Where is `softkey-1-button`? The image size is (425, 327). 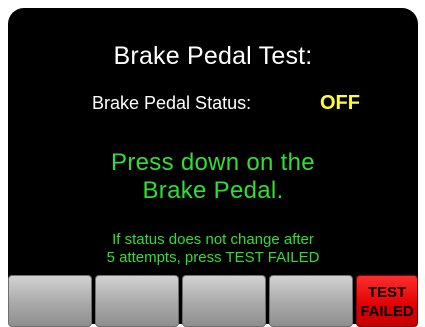
softkey-1-button is located at coordinates (50, 301).